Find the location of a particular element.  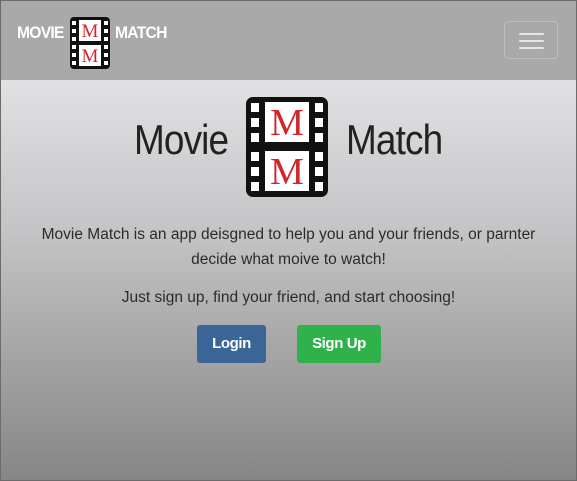

hero-logo-letter-top: M is located at coordinates (287, 123).